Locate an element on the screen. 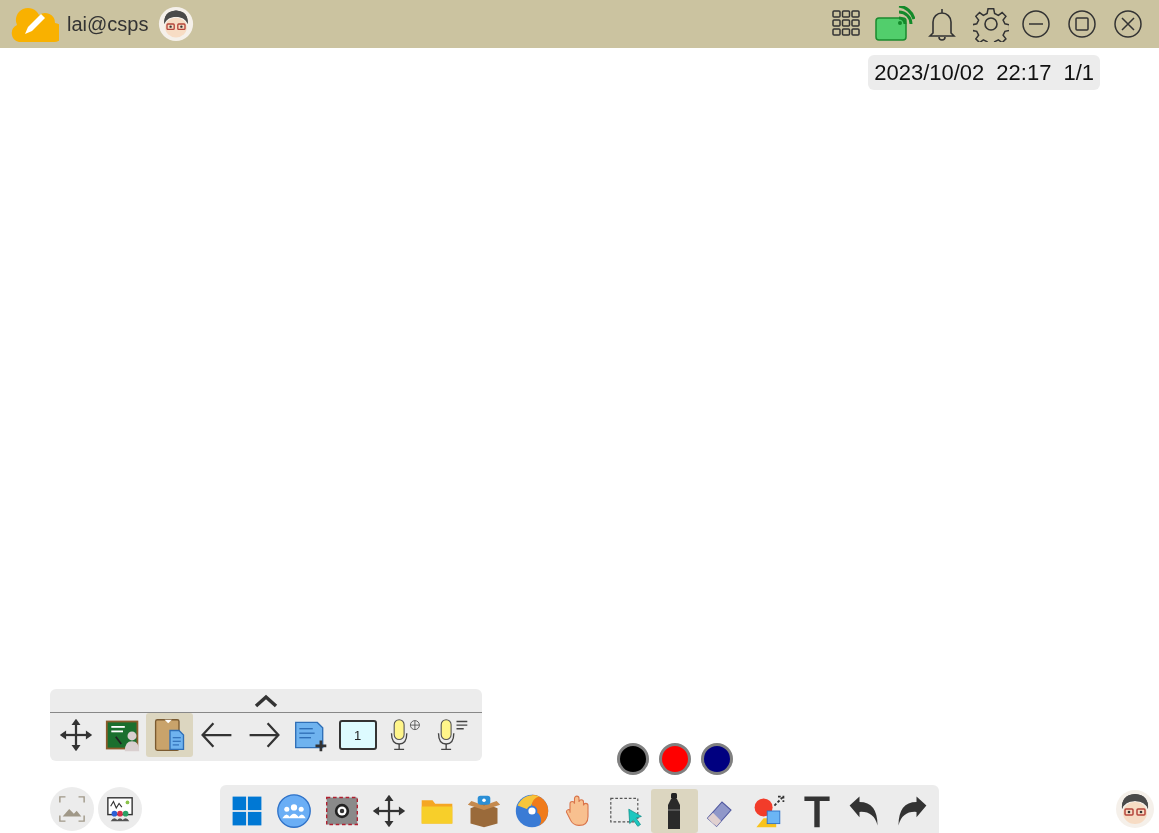  browser-icon is located at coordinates (531, 811).